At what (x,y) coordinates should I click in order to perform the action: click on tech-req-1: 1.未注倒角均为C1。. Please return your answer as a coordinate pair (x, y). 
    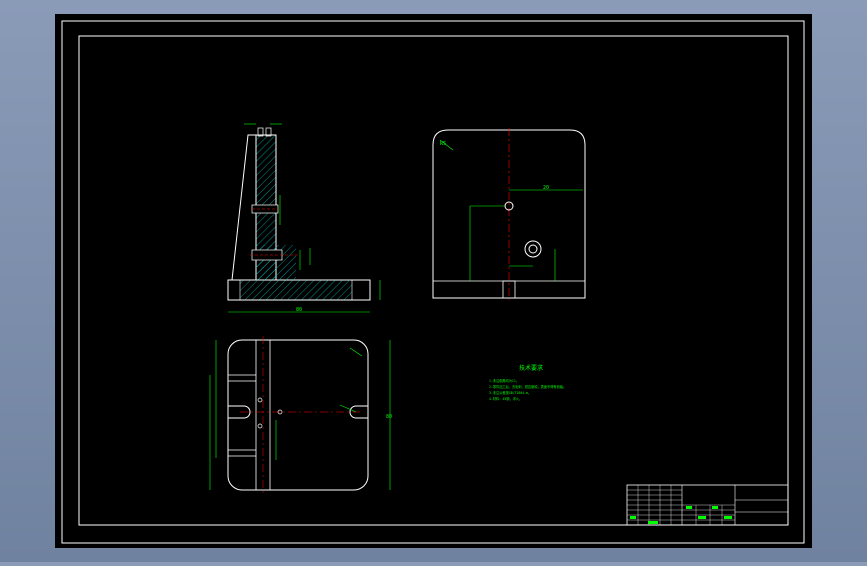
    Looking at the image, I should click on (504, 380).